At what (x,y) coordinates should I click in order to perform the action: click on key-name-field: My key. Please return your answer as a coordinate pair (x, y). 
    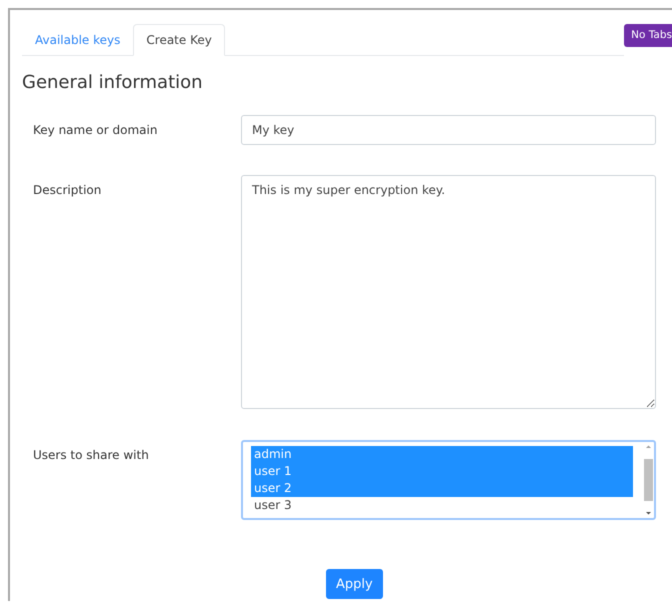
    Looking at the image, I should click on (448, 130).